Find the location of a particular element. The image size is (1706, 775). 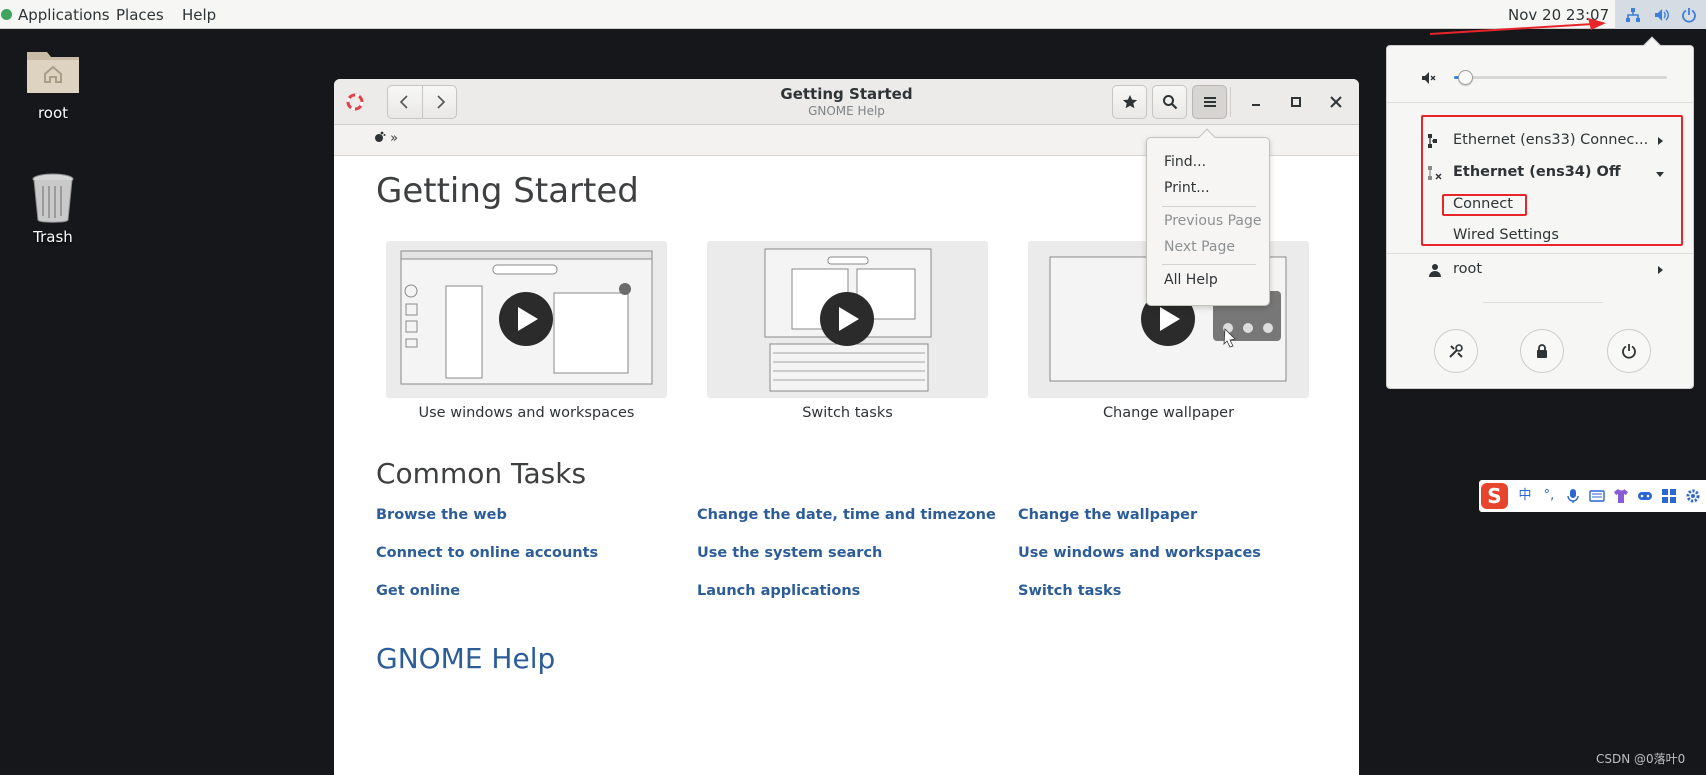

applications-menu: Applications is located at coordinates (55, 14).